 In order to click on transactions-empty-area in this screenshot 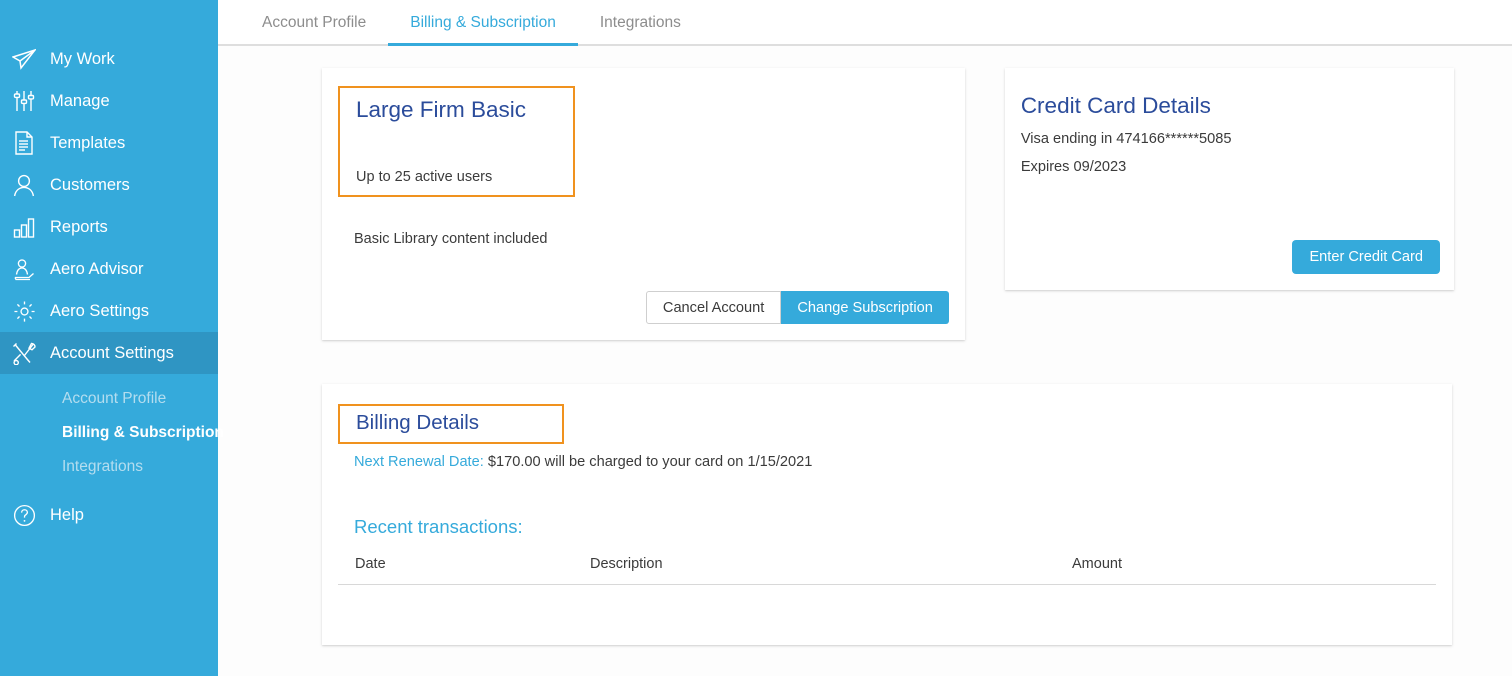, I will do `click(887, 607)`.